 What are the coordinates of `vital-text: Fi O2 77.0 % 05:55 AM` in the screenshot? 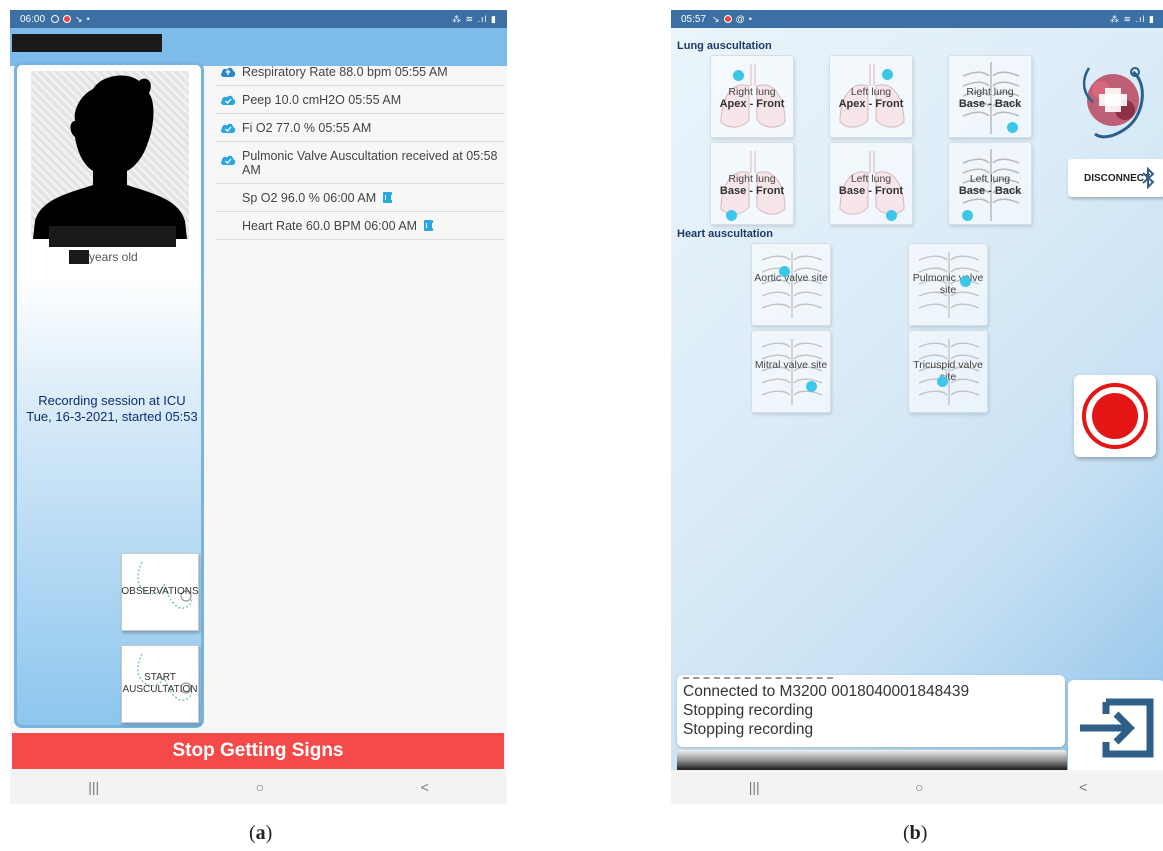 It's located at (307, 128).